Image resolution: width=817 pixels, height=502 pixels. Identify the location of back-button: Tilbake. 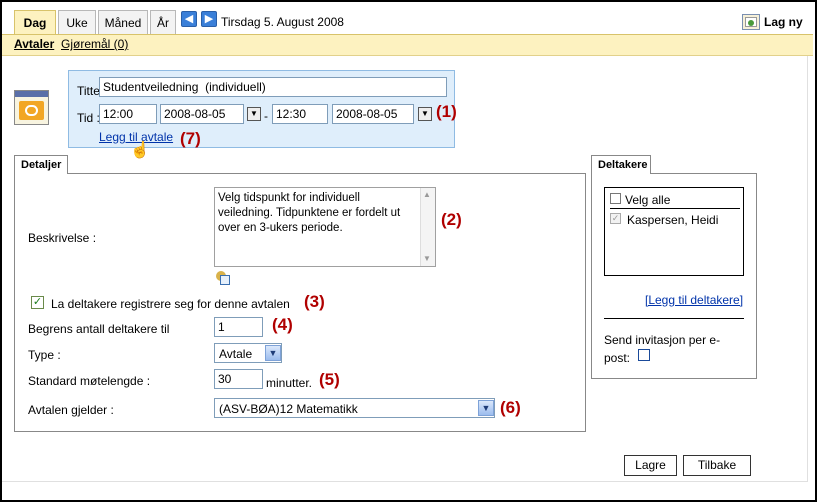
(717, 465).